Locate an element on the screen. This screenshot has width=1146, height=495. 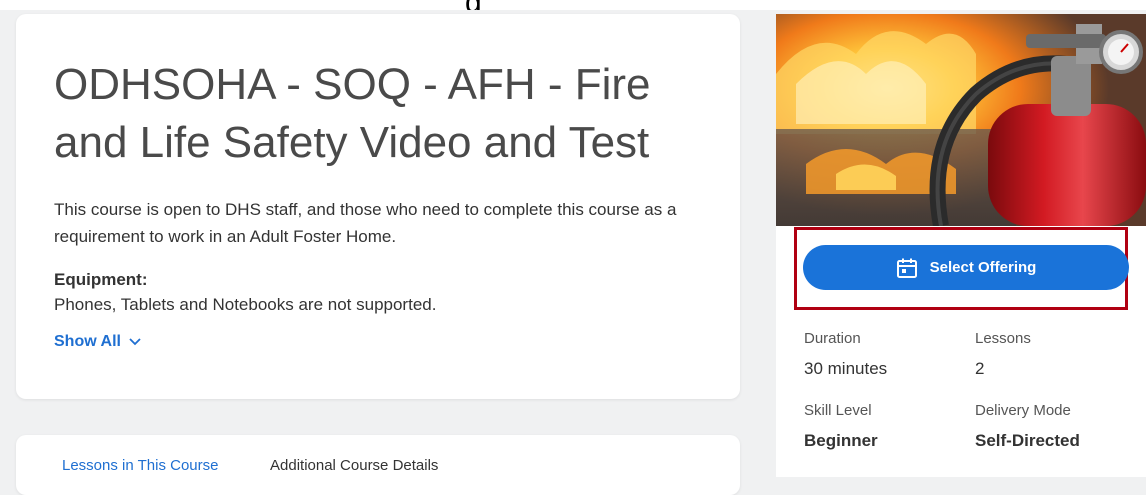
lessons-label: Lessons is located at coordinates (1003, 338).